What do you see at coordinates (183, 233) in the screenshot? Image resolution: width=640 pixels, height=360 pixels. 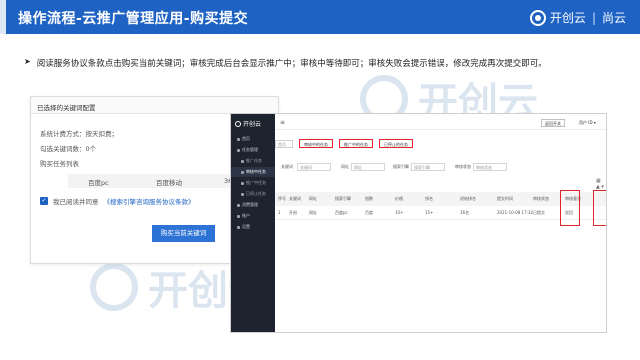 I see `buy-keyword-button: 购买当前关键词` at bounding box center [183, 233].